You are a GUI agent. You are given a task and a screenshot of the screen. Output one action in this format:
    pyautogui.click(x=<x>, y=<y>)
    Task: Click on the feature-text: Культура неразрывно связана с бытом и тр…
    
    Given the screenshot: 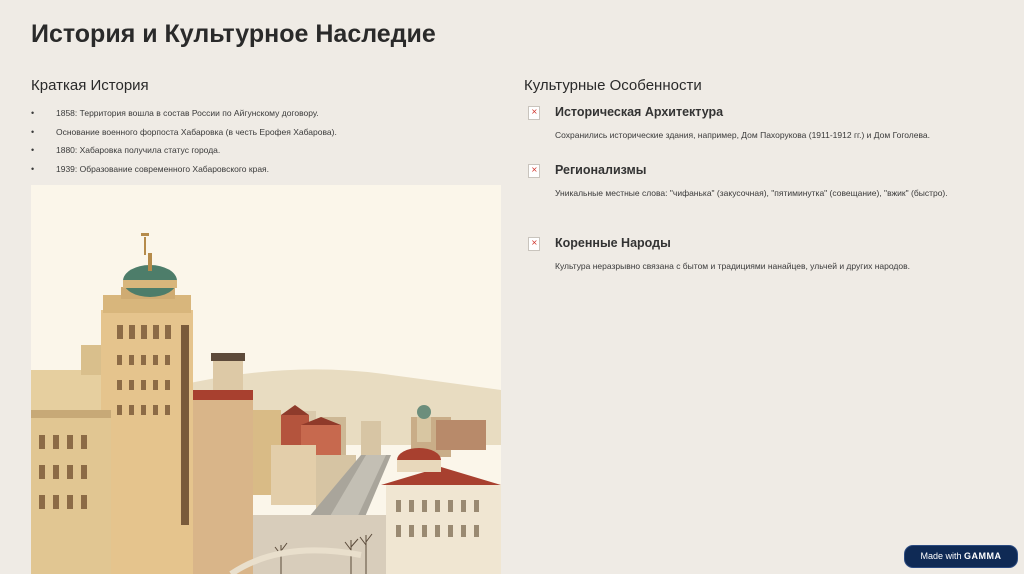 What is the action you would take?
    pyautogui.click(x=732, y=266)
    